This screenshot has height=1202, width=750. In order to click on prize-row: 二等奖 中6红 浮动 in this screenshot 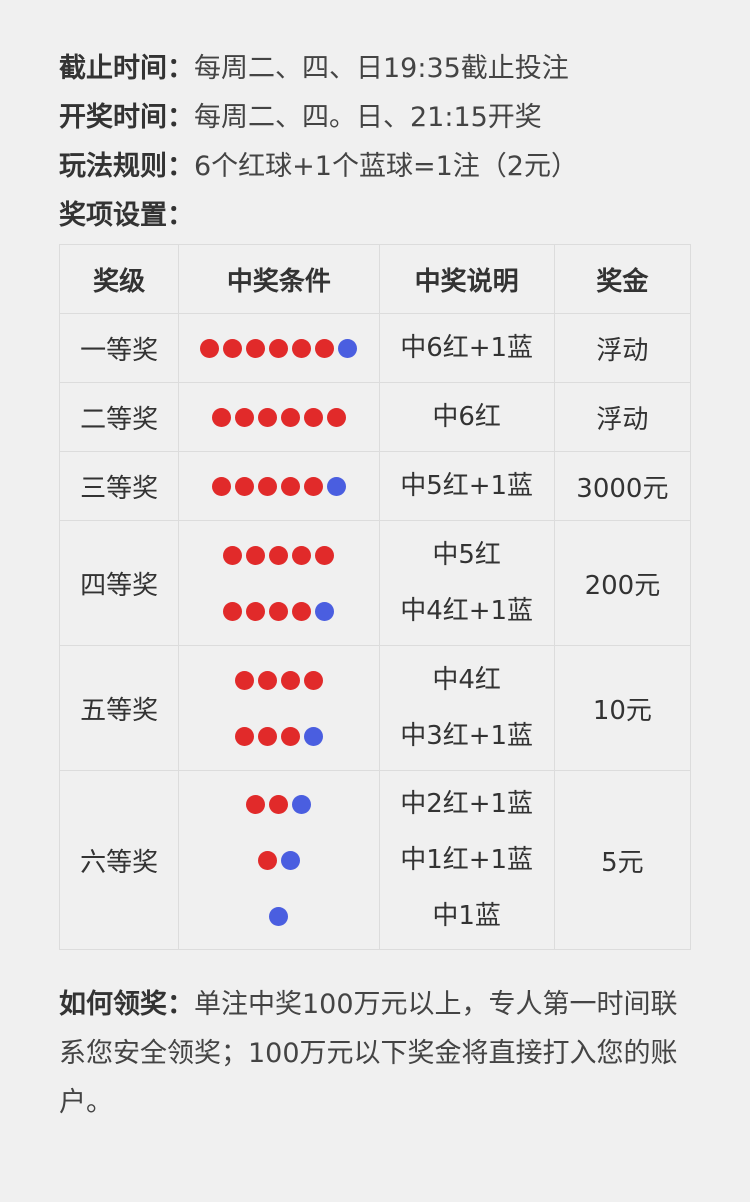, I will do `click(375, 417)`.